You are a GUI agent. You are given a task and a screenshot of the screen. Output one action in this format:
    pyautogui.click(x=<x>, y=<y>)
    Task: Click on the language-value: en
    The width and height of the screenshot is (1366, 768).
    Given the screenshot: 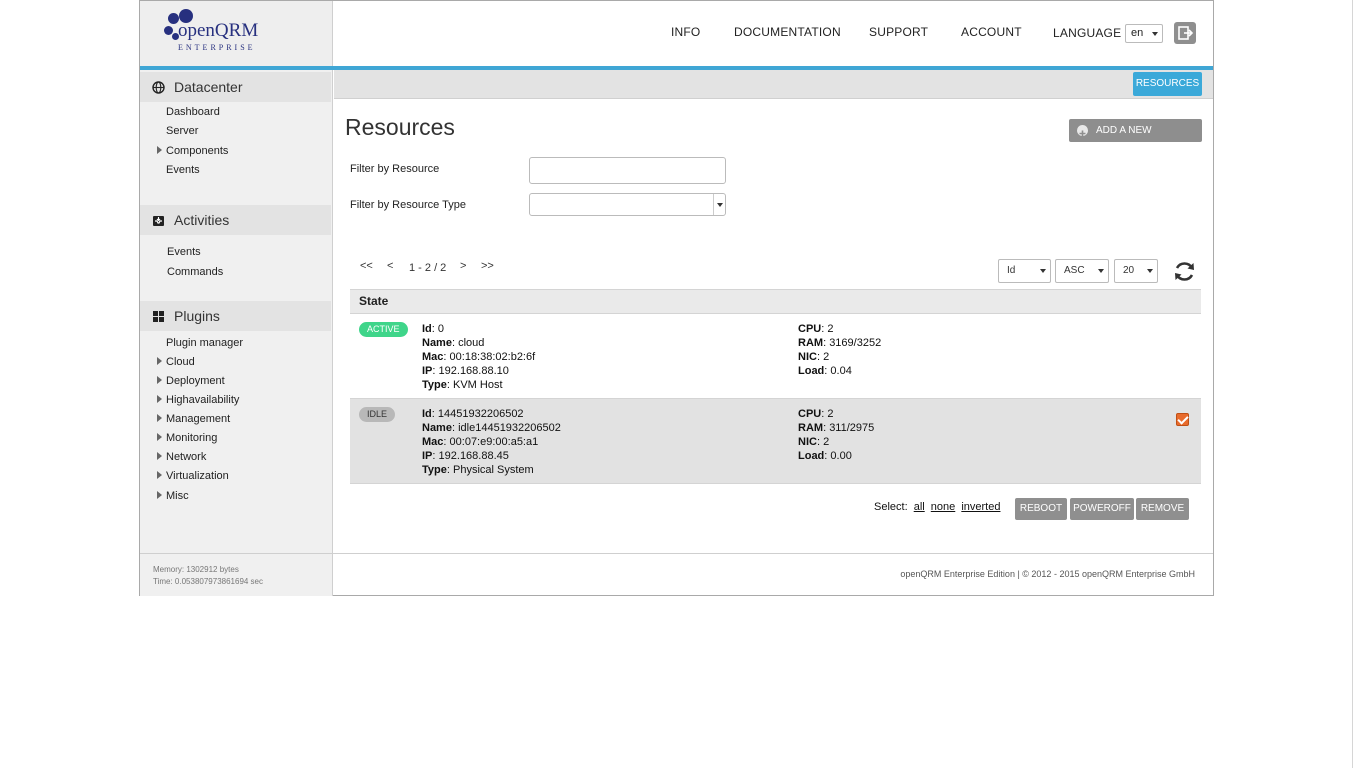 What is the action you would take?
    pyautogui.click(x=1137, y=33)
    